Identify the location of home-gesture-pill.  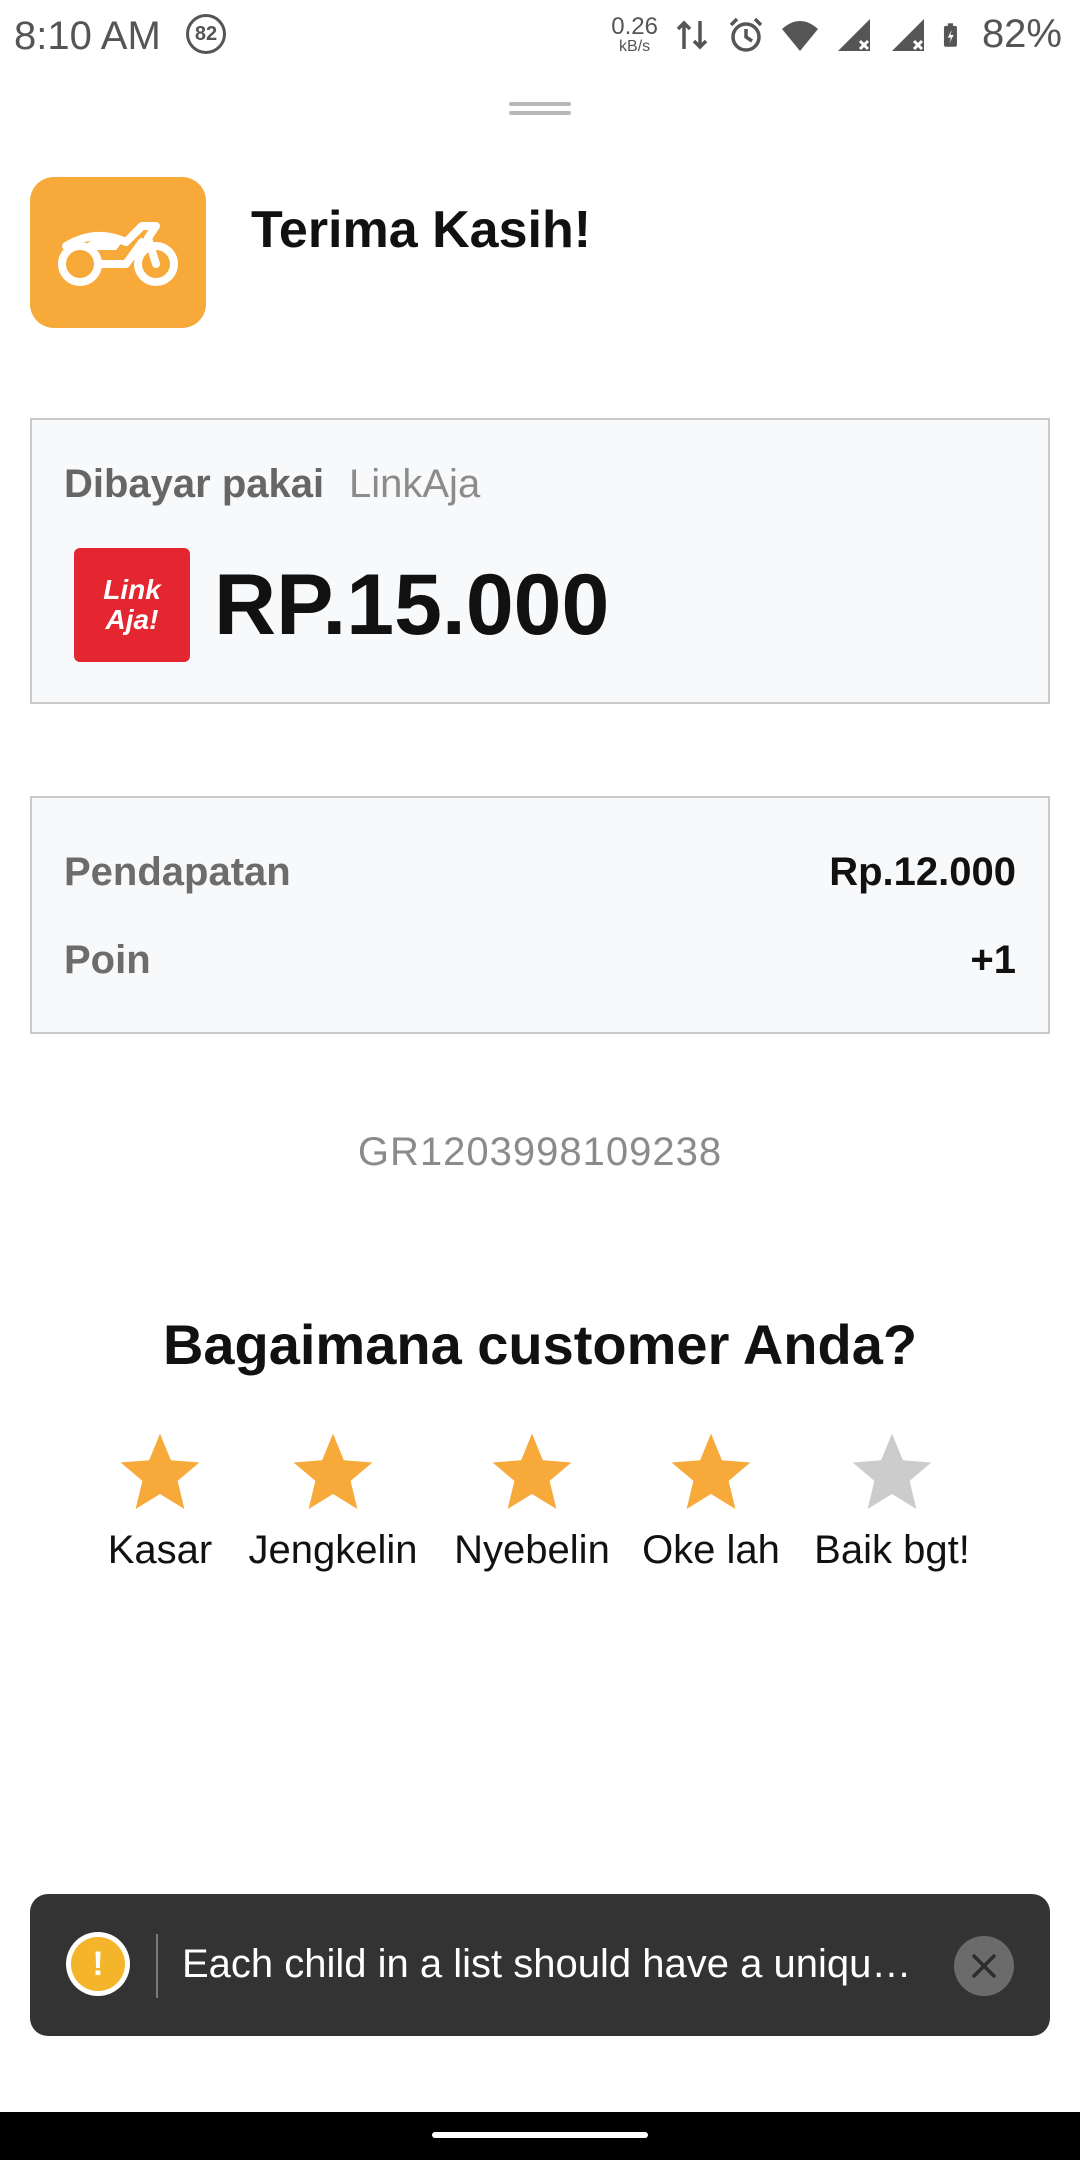
(540, 2135).